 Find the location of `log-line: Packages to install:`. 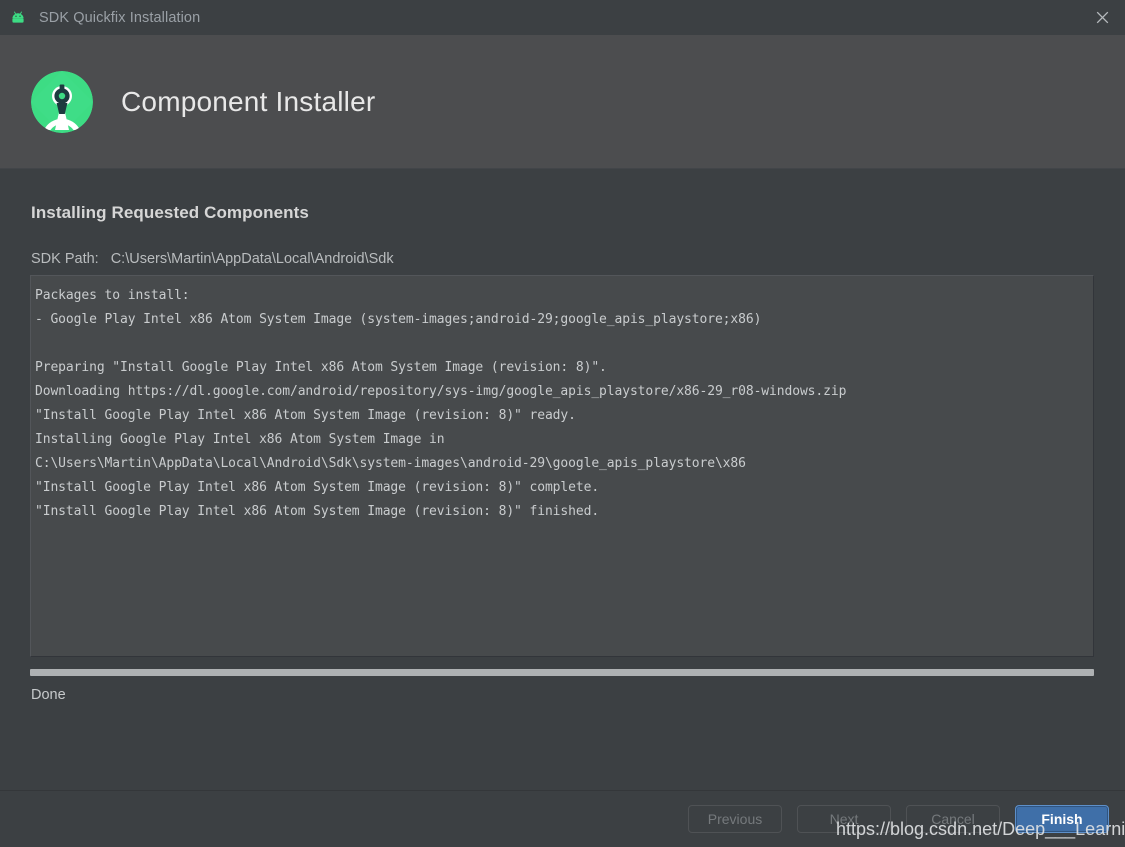

log-line: Packages to install: is located at coordinates (112, 295).